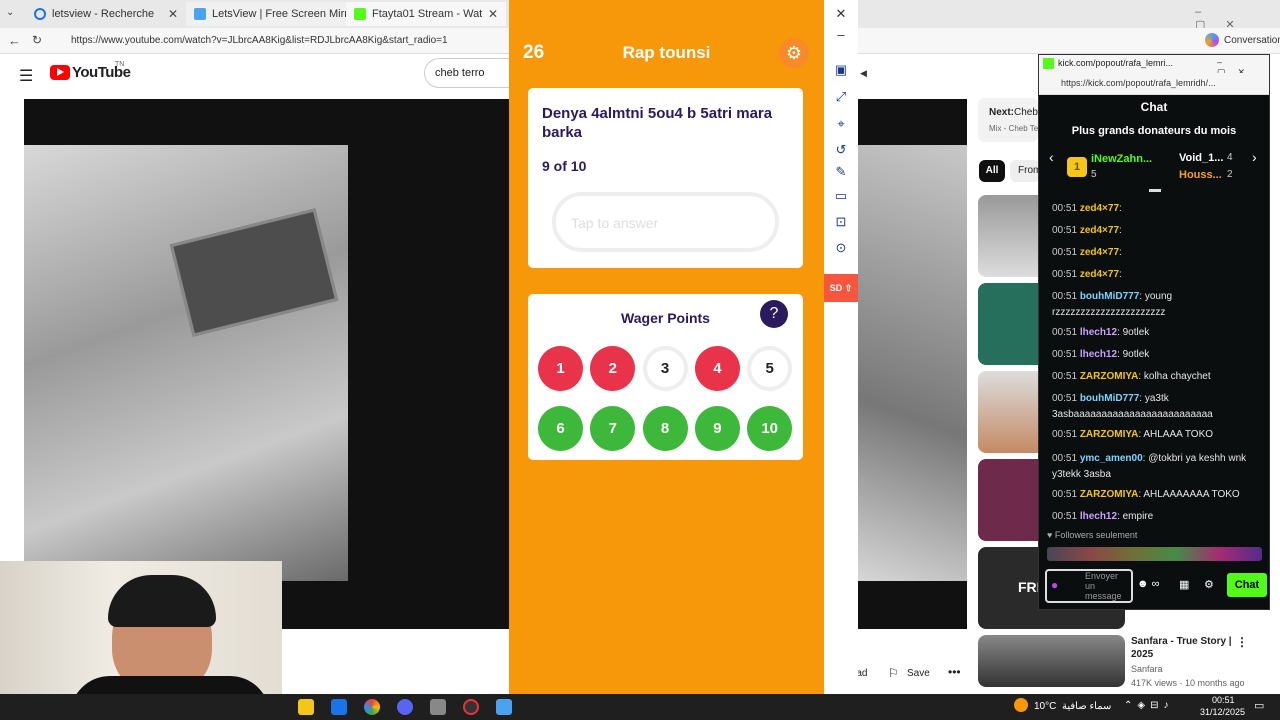  I want to click on gear-icon: ⚙, so click(1209, 584).